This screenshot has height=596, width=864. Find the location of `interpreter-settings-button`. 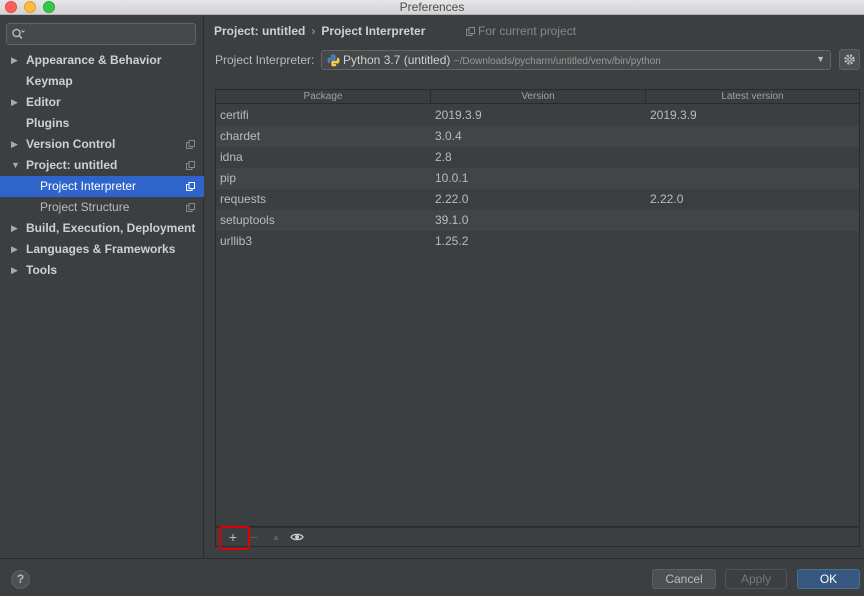

interpreter-settings-button is located at coordinates (849, 59).